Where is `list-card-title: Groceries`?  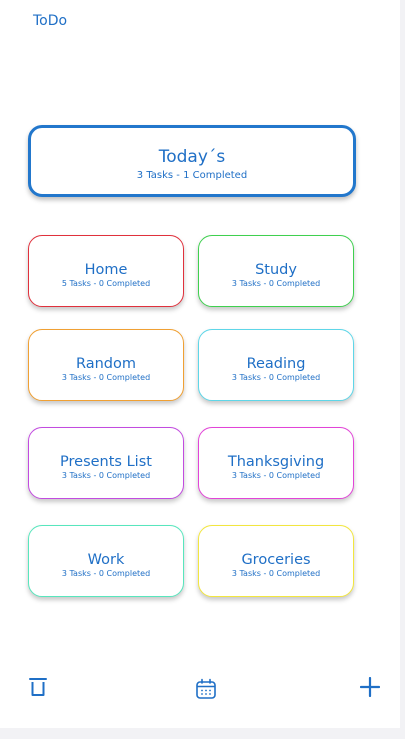
list-card-title: Groceries is located at coordinates (276, 560).